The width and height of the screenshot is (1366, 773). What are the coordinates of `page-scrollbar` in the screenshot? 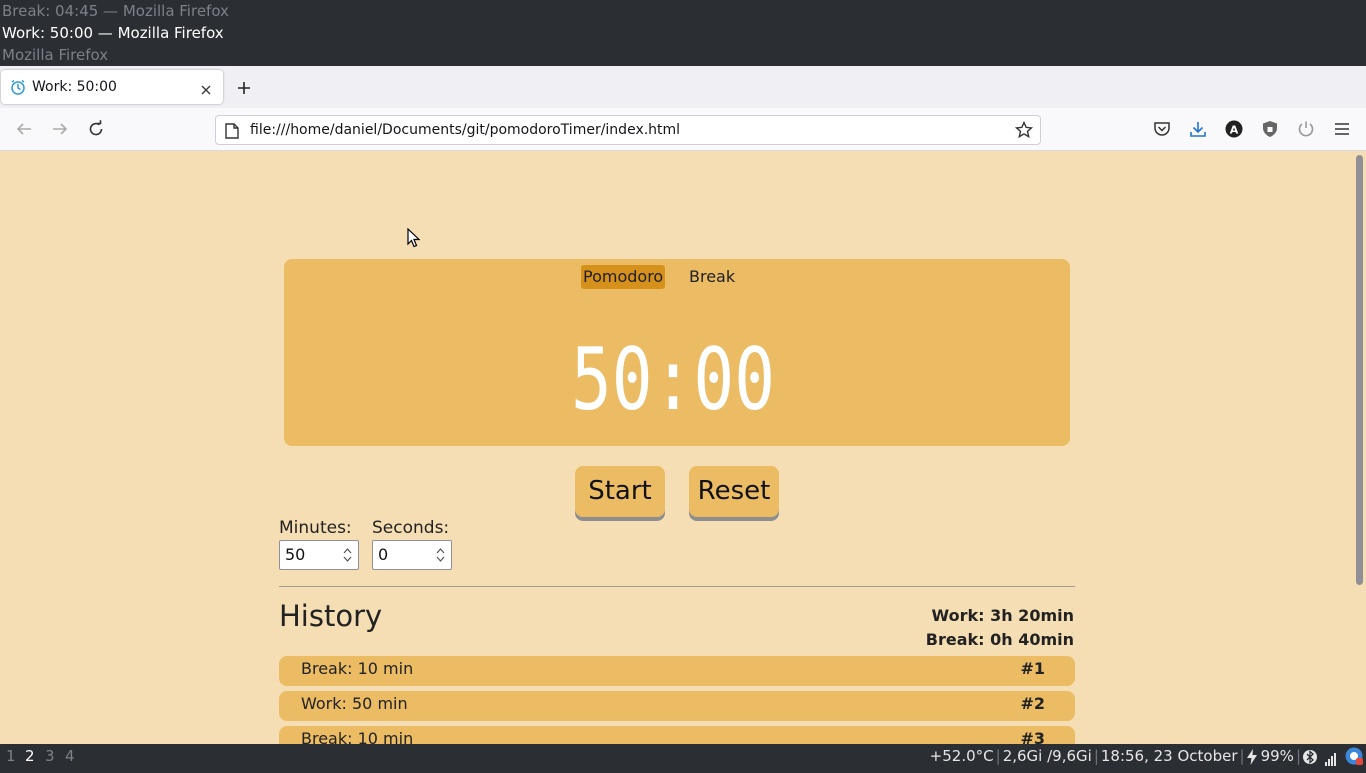 It's located at (1360, 447).